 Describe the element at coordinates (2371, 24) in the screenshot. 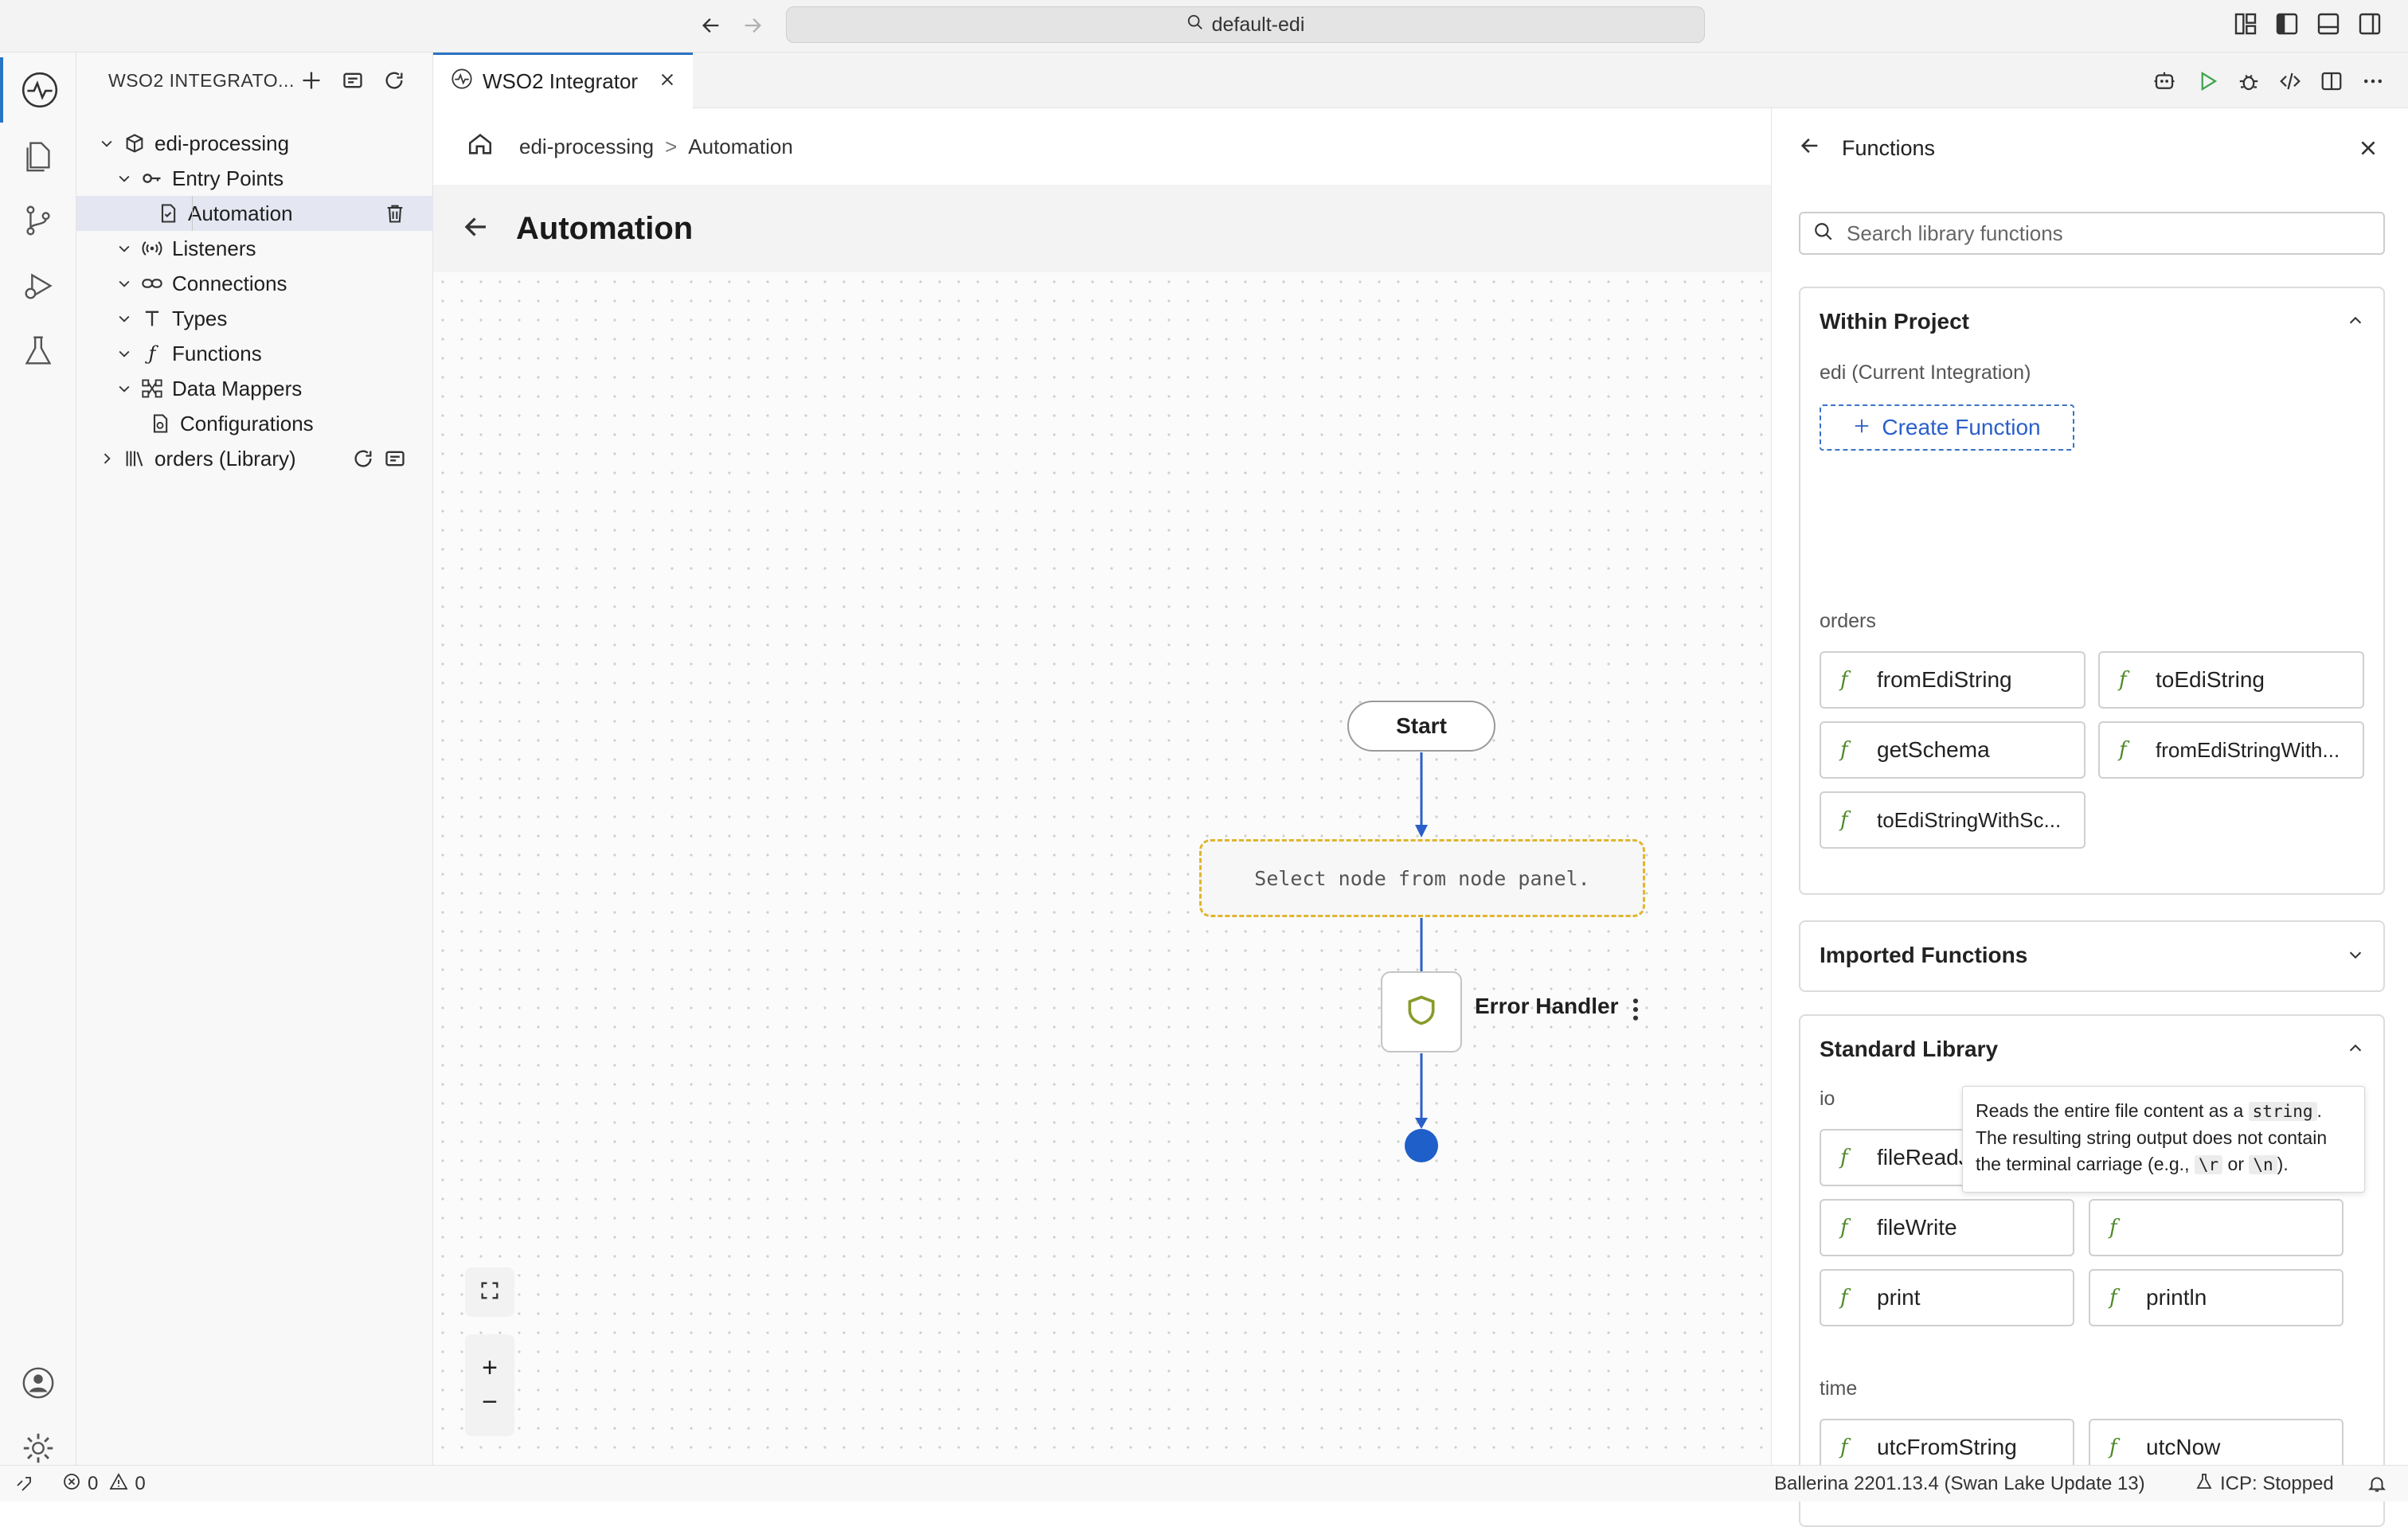

I see `toggle-secondary-sidebar-icon` at that location.